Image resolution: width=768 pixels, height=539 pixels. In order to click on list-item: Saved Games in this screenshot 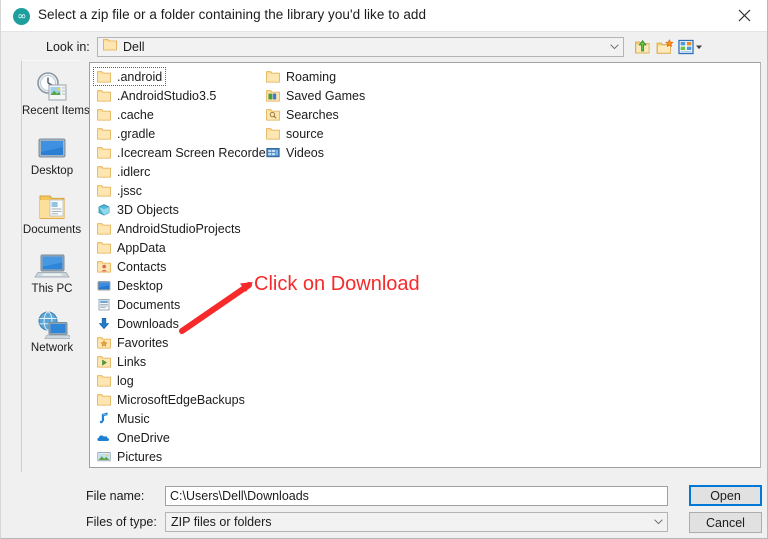, I will do `click(315, 95)`.